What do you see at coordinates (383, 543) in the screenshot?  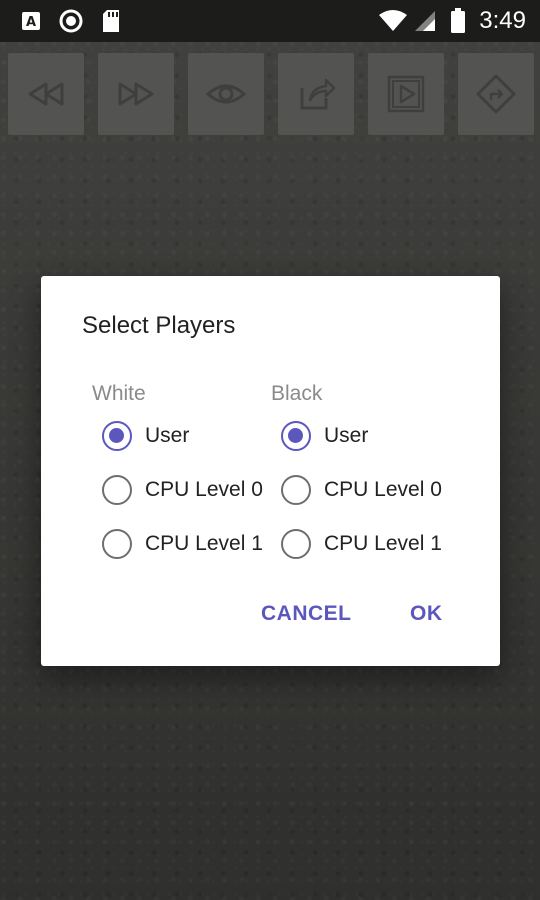 I see `black-option-label: CPU Level 1` at bounding box center [383, 543].